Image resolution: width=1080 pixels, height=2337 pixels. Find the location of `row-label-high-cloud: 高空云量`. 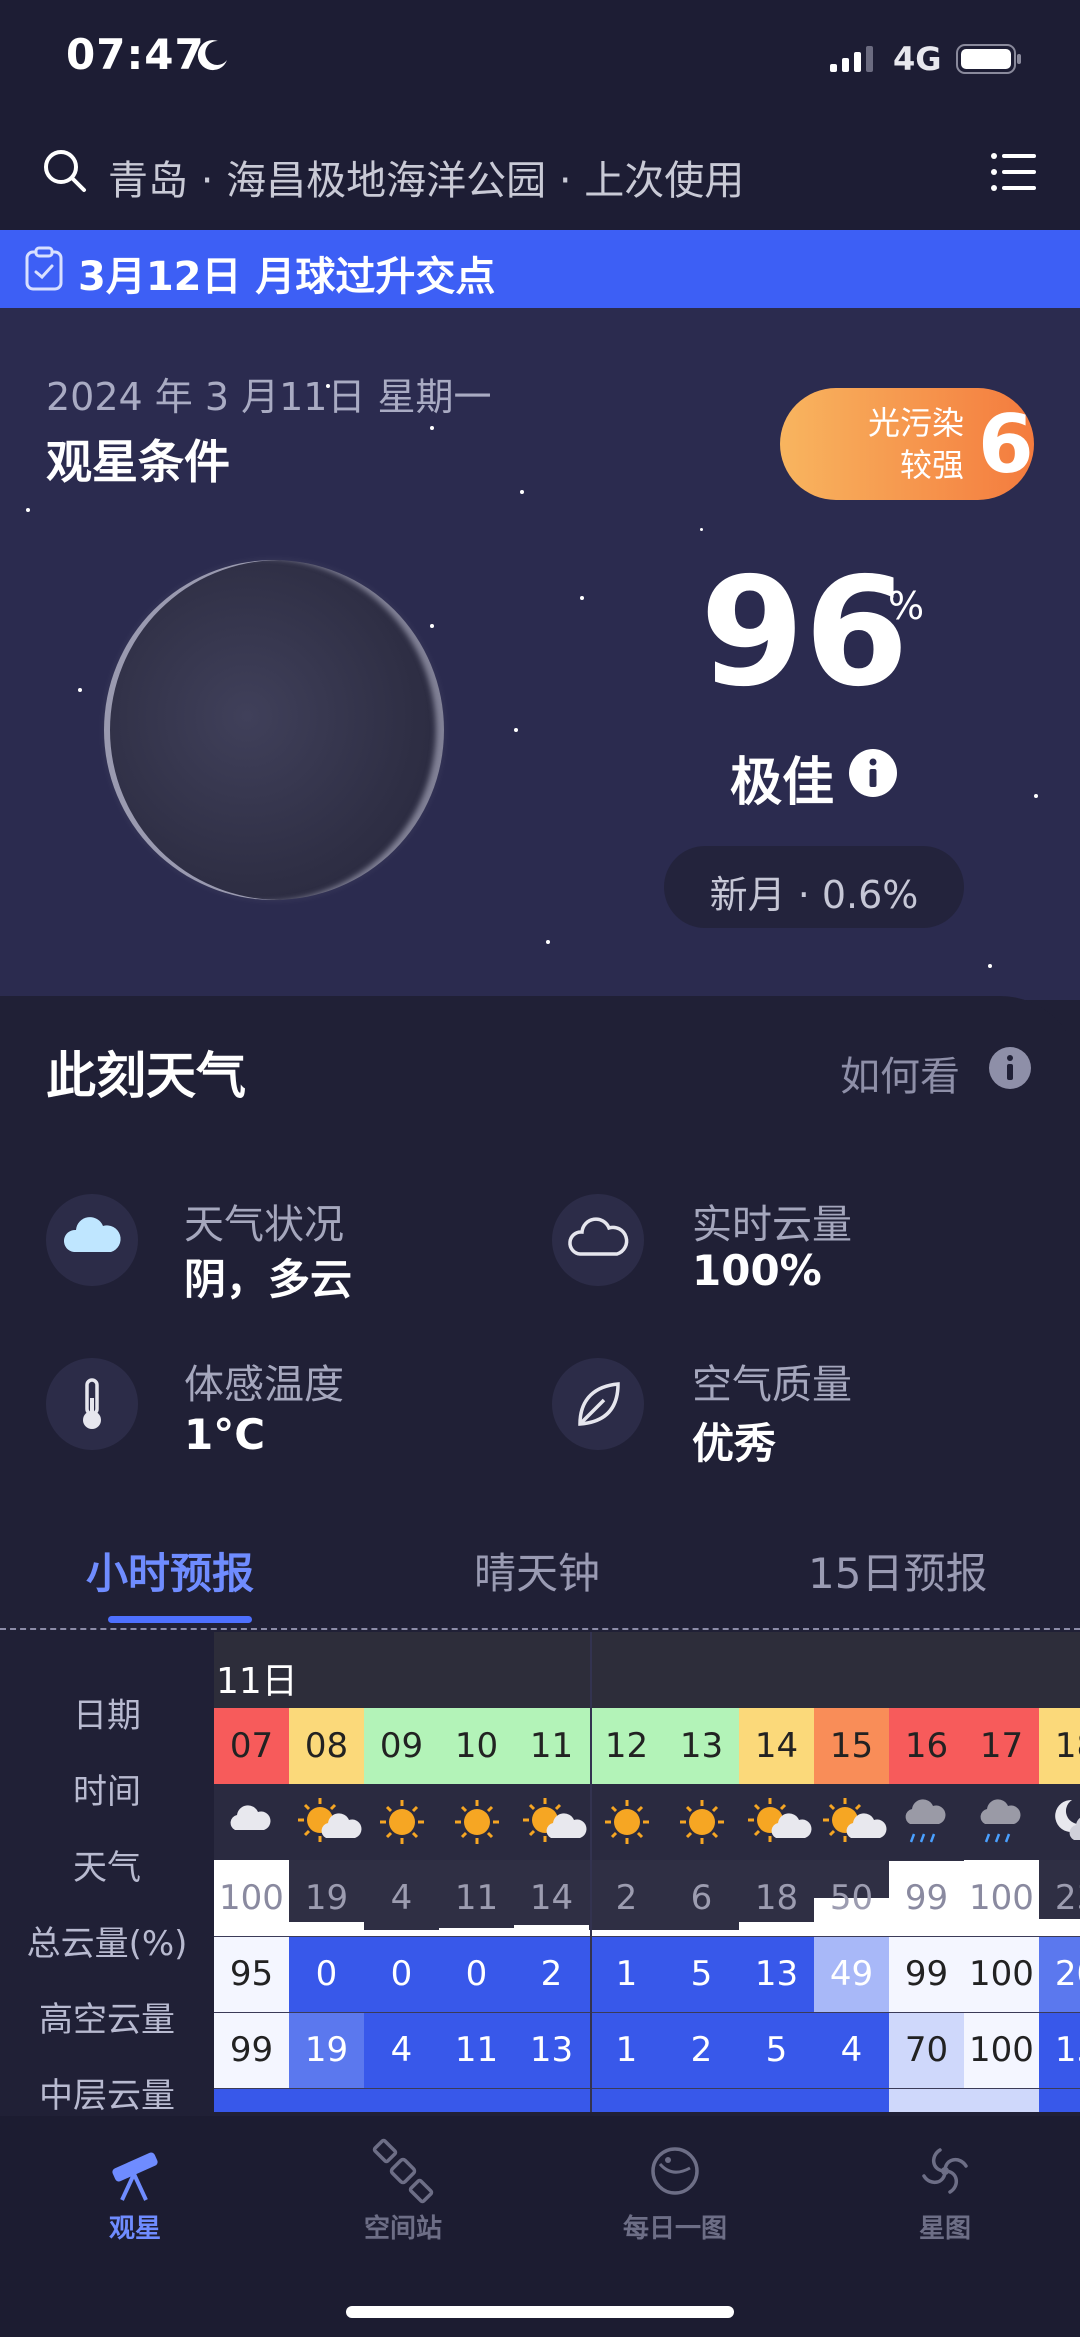

row-label-high-cloud: 高空云量 is located at coordinates (107, 2020).